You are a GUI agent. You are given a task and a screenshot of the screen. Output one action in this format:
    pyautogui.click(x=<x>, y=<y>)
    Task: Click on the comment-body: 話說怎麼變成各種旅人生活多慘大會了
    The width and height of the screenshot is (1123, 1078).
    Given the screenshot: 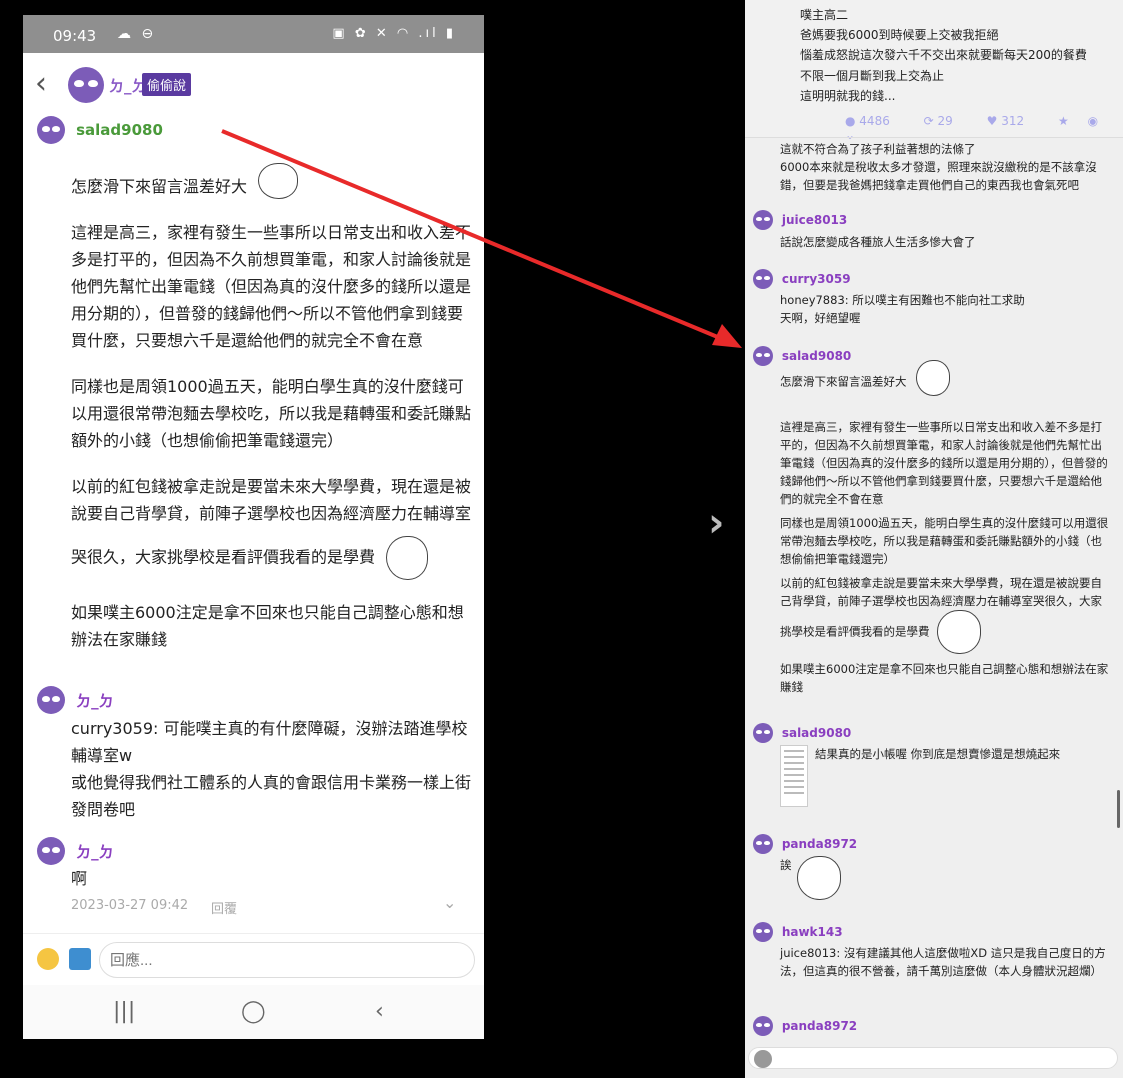 What is the action you would take?
    pyautogui.click(x=946, y=245)
    